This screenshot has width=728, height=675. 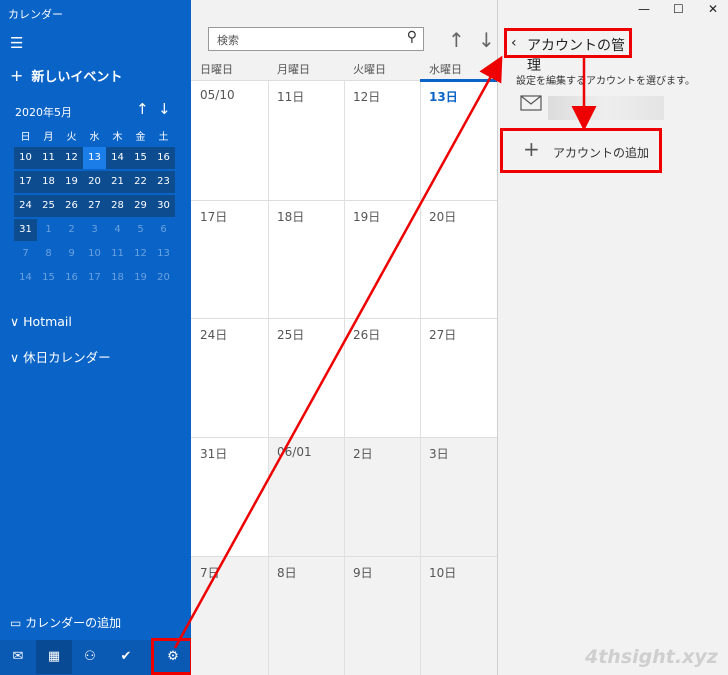 I want to click on watermark: 4thsight.xyz, so click(x=651, y=657).